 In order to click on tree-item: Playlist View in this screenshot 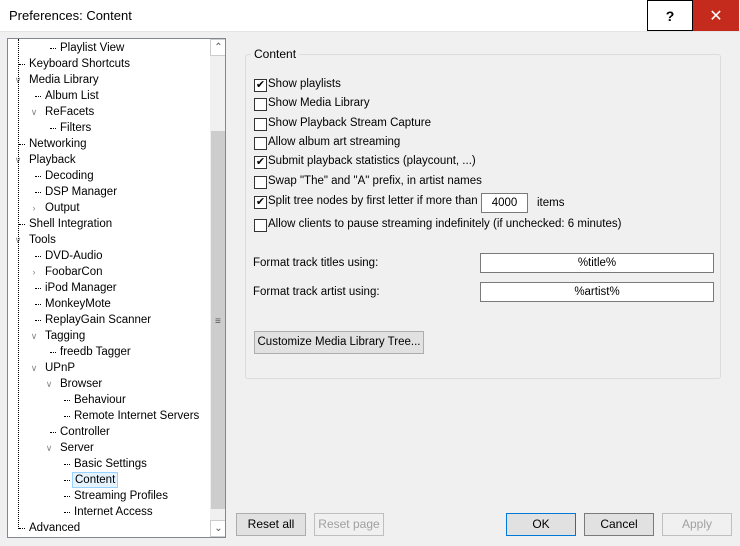, I will do `click(92, 48)`.